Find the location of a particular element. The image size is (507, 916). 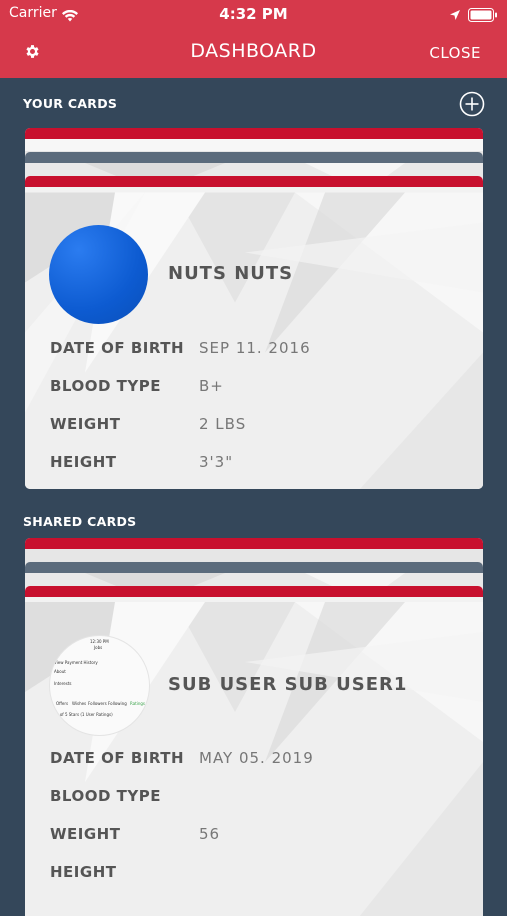

avatar-text: About is located at coordinates (60, 671).